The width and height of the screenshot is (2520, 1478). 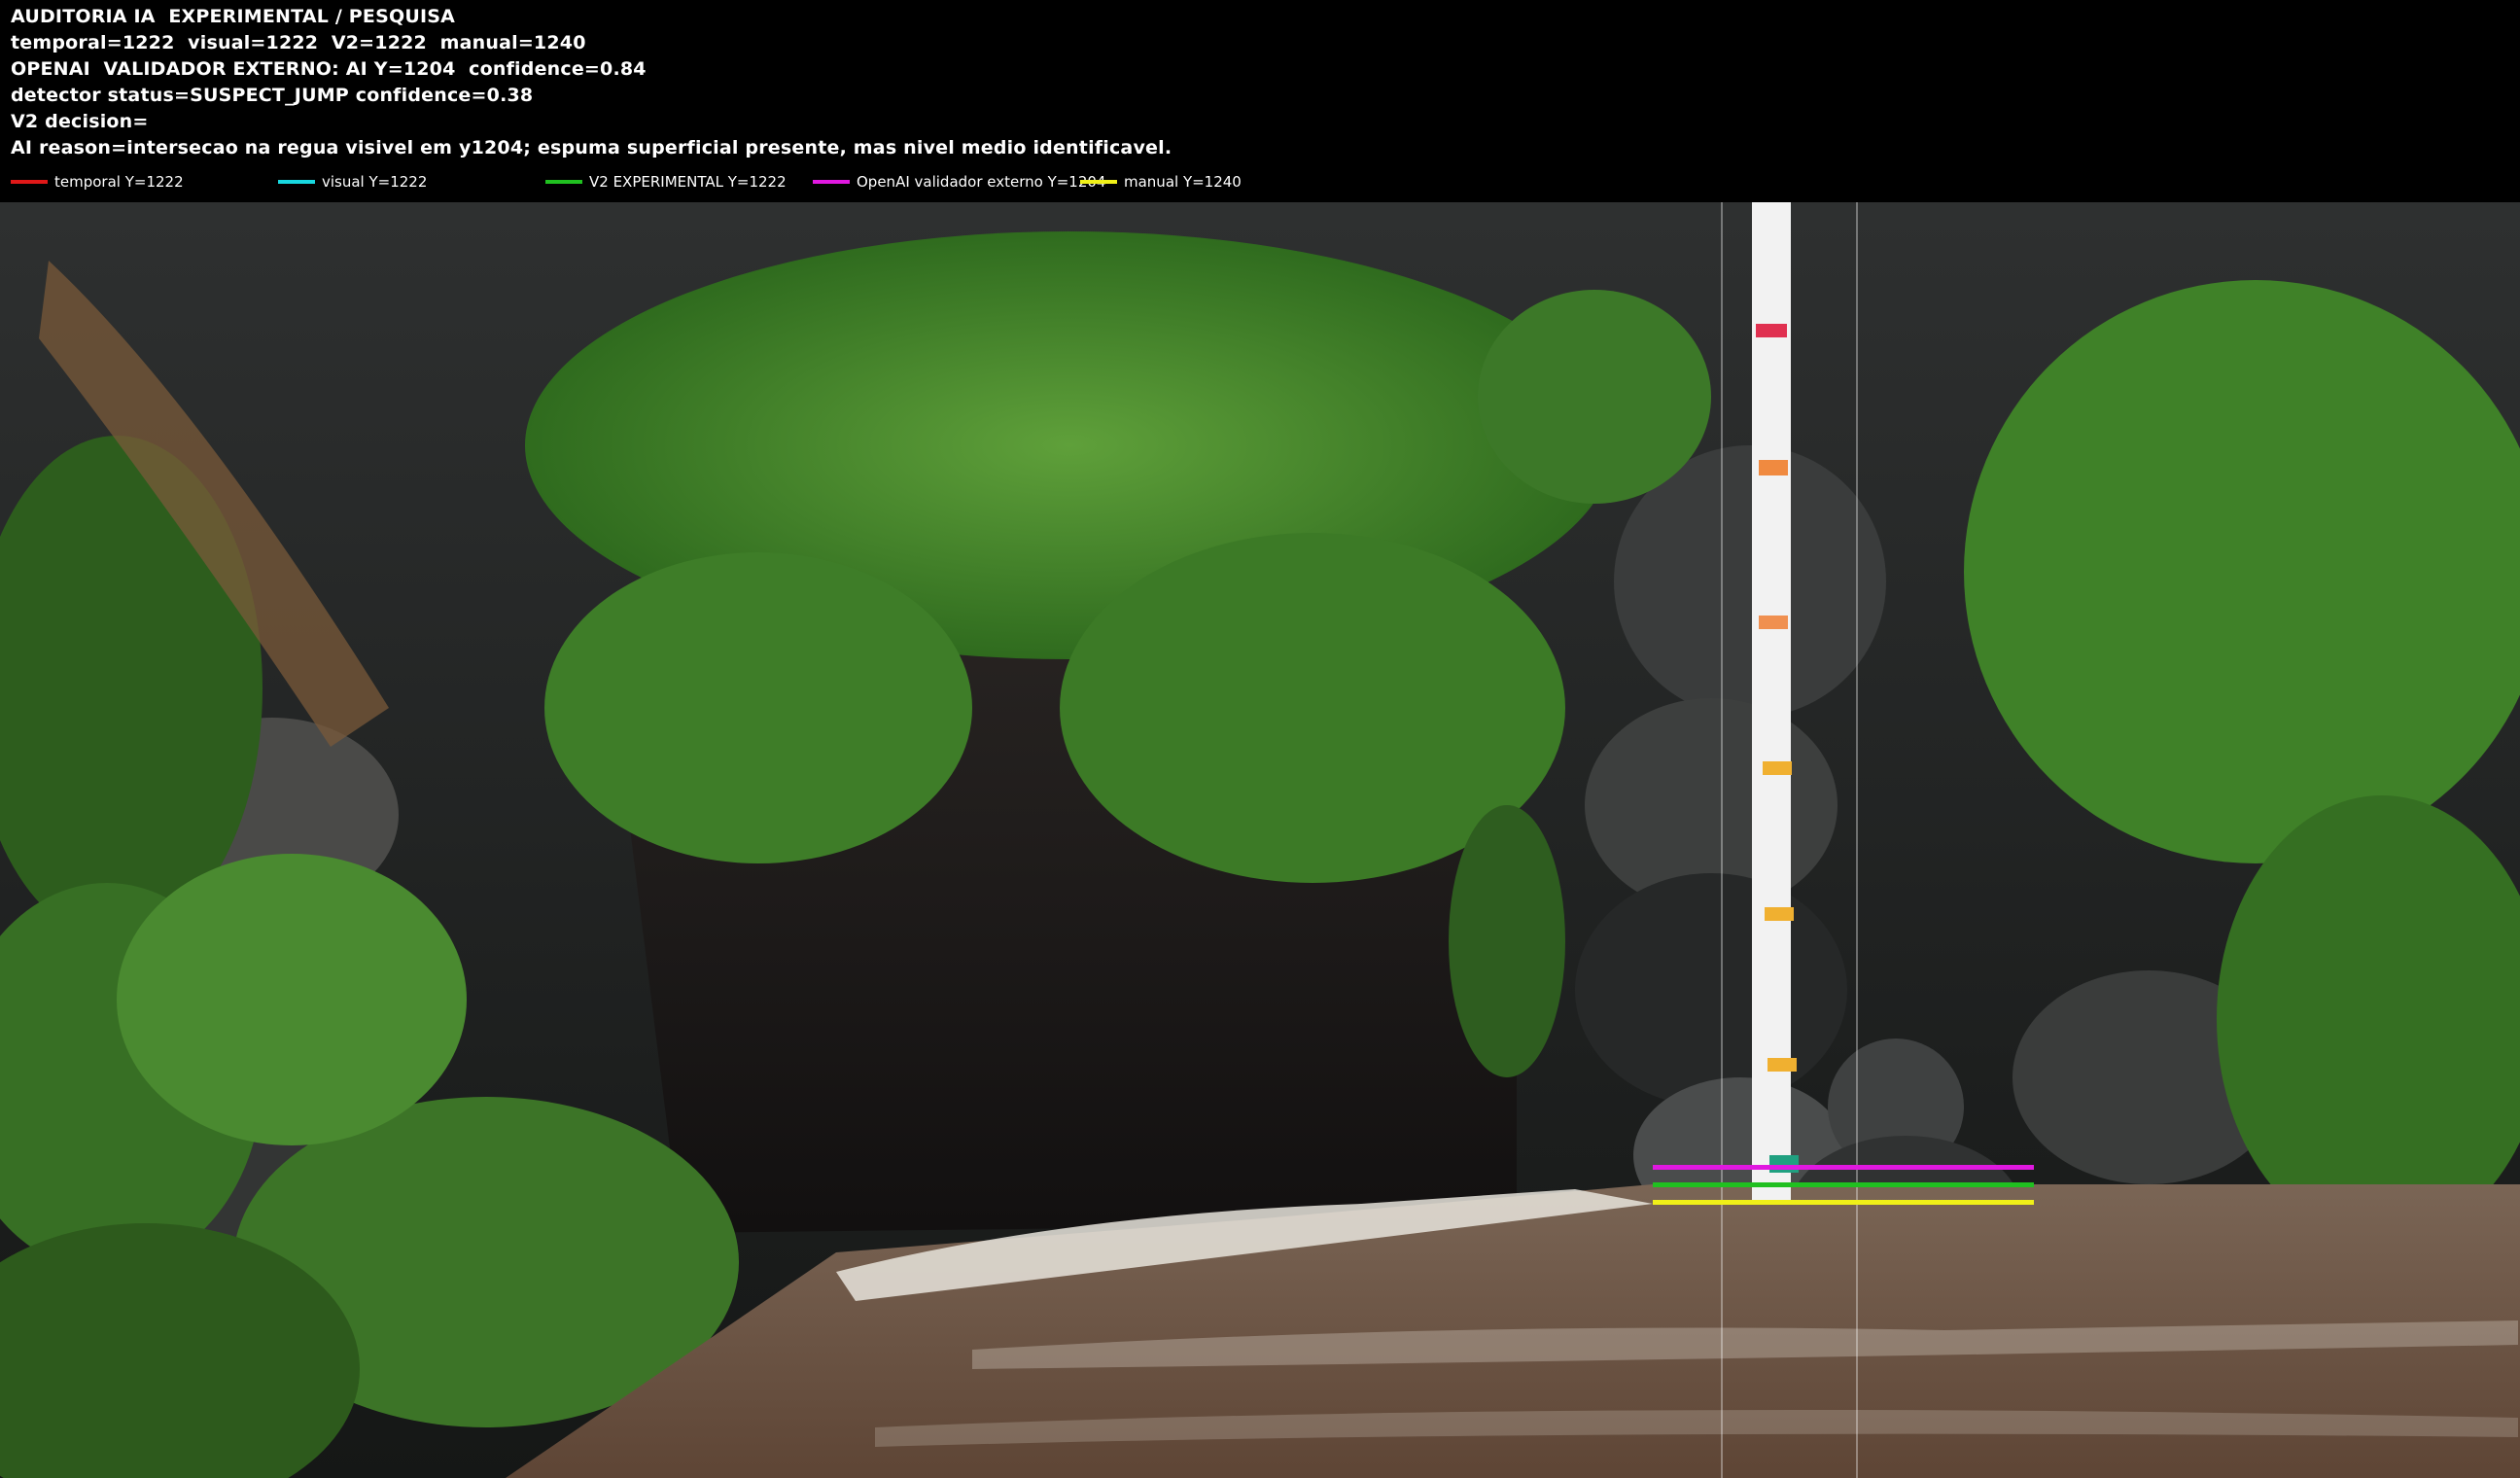 What do you see at coordinates (831, 182) in the screenshot?
I see `legend-swatch-openai` at bounding box center [831, 182].